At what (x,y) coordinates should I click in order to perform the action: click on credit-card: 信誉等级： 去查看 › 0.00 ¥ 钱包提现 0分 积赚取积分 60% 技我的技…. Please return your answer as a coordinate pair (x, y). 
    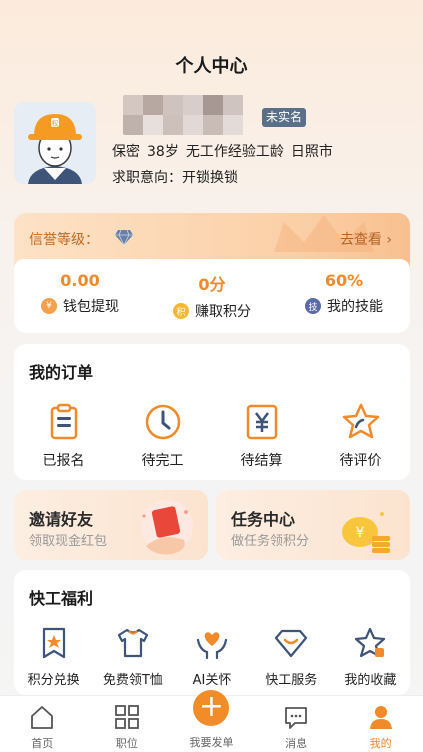
    Looking at the image, I should click on (212, 273).